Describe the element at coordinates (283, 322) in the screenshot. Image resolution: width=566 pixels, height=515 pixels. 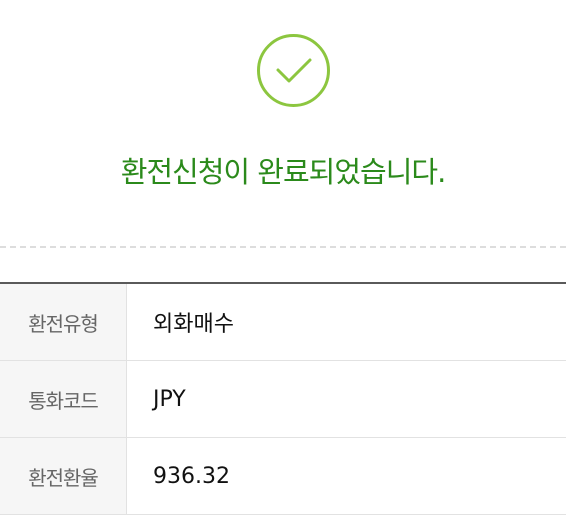
I see `table-row-exchange-type: 환전유형 외화매수` at that location.